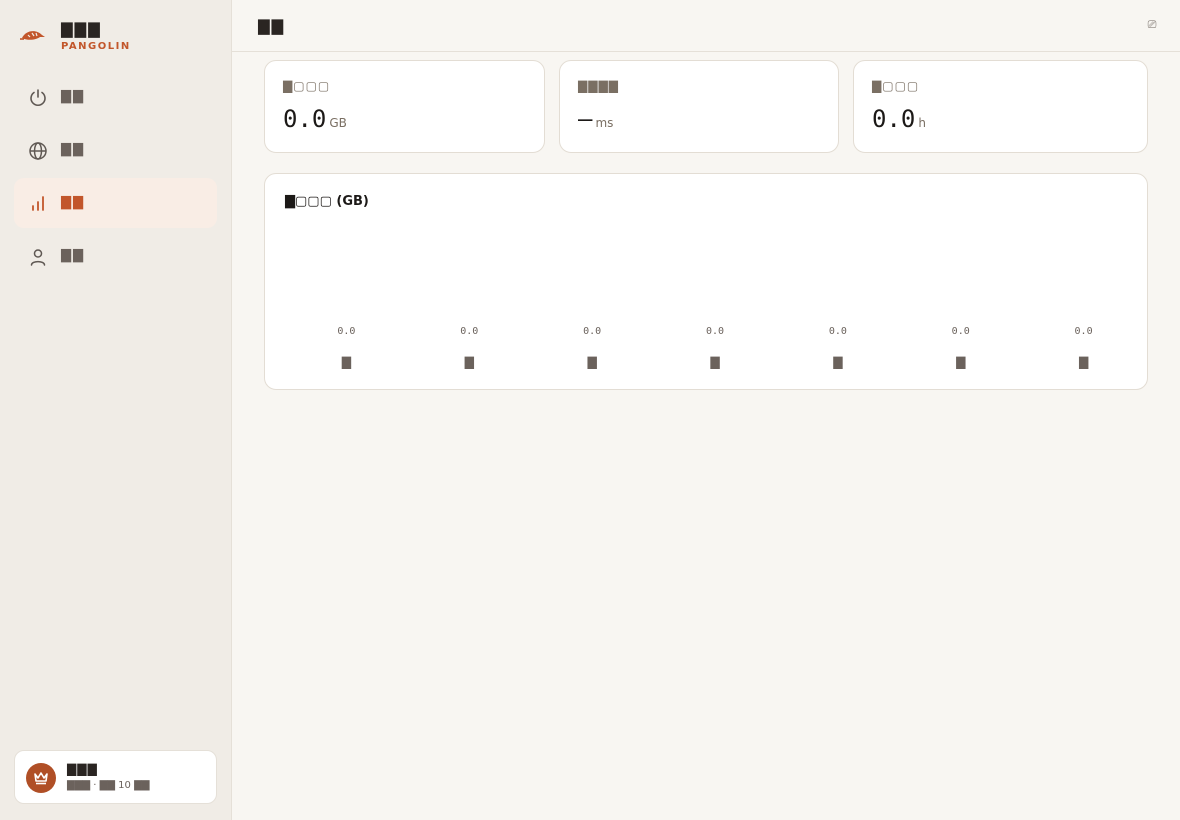 This screenshot has width=1180, height=820. What do you see at coordinates (81, 29) in the screenshot?
I see `brand-name: ▇▇▇` at bounding box center [81, 29].